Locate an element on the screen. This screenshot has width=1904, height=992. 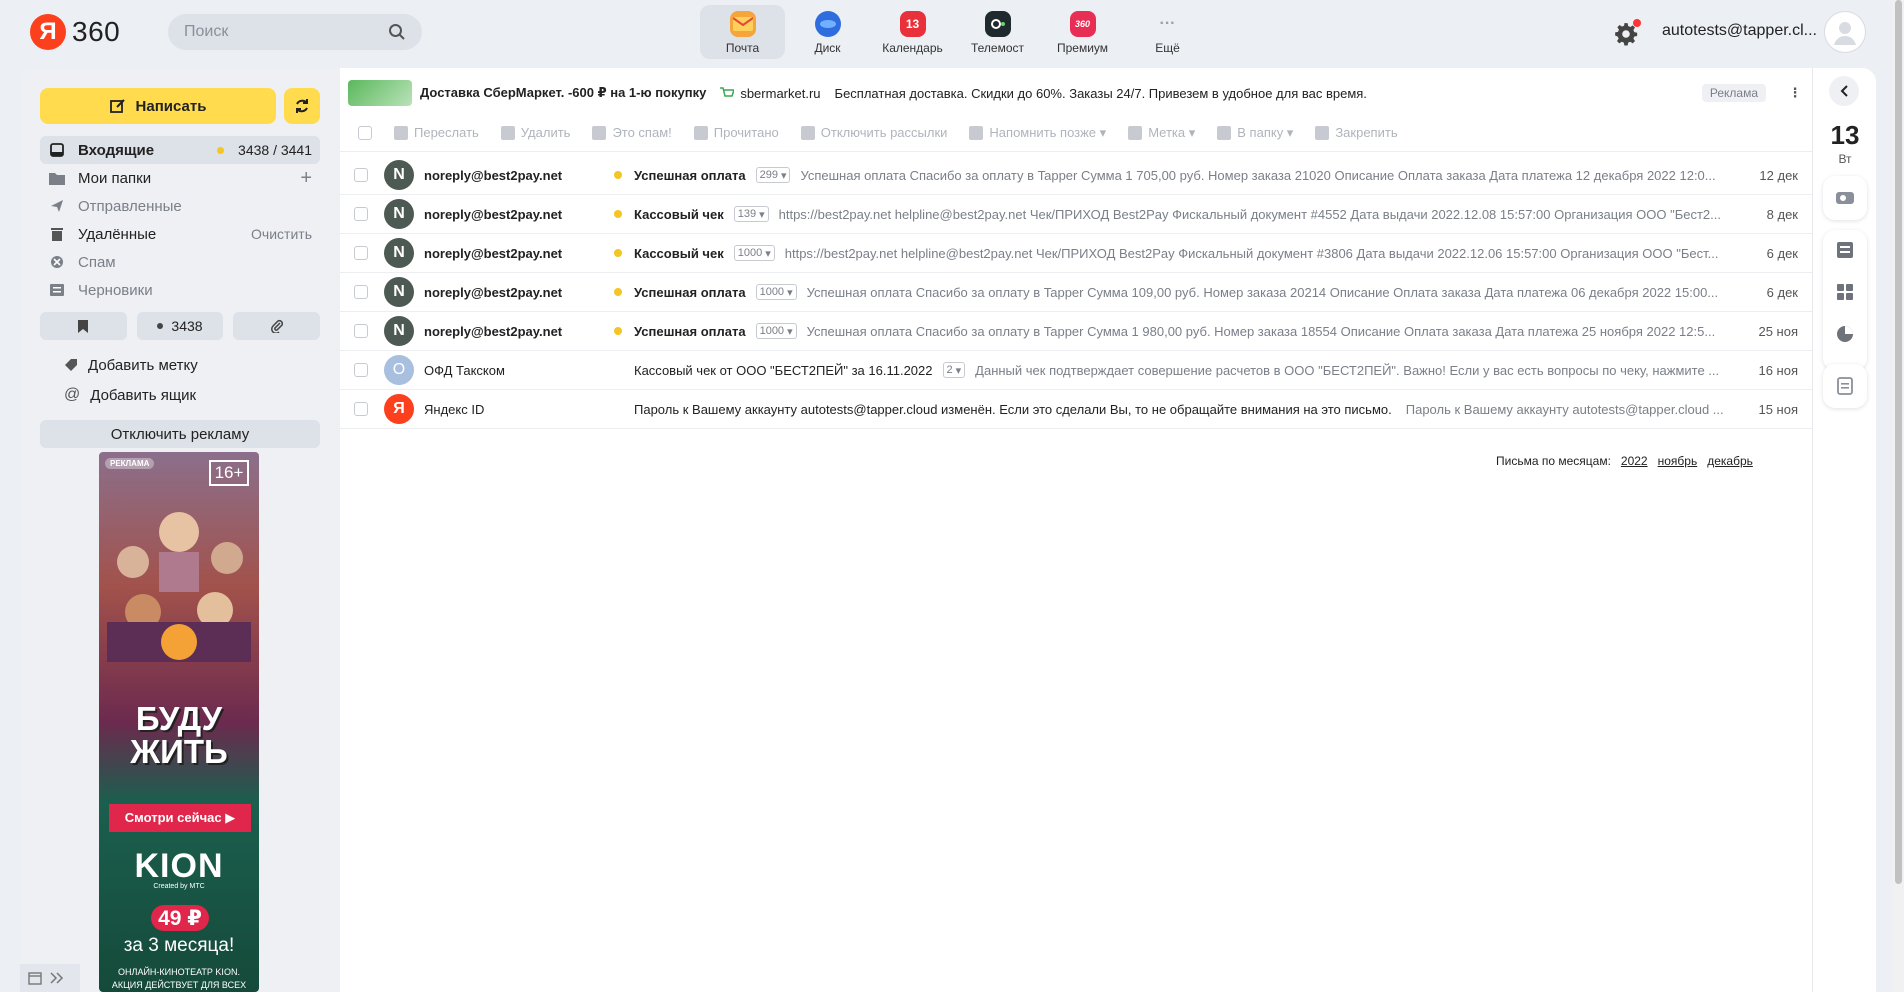
notes-icon is located at coordinates (1845, 250).